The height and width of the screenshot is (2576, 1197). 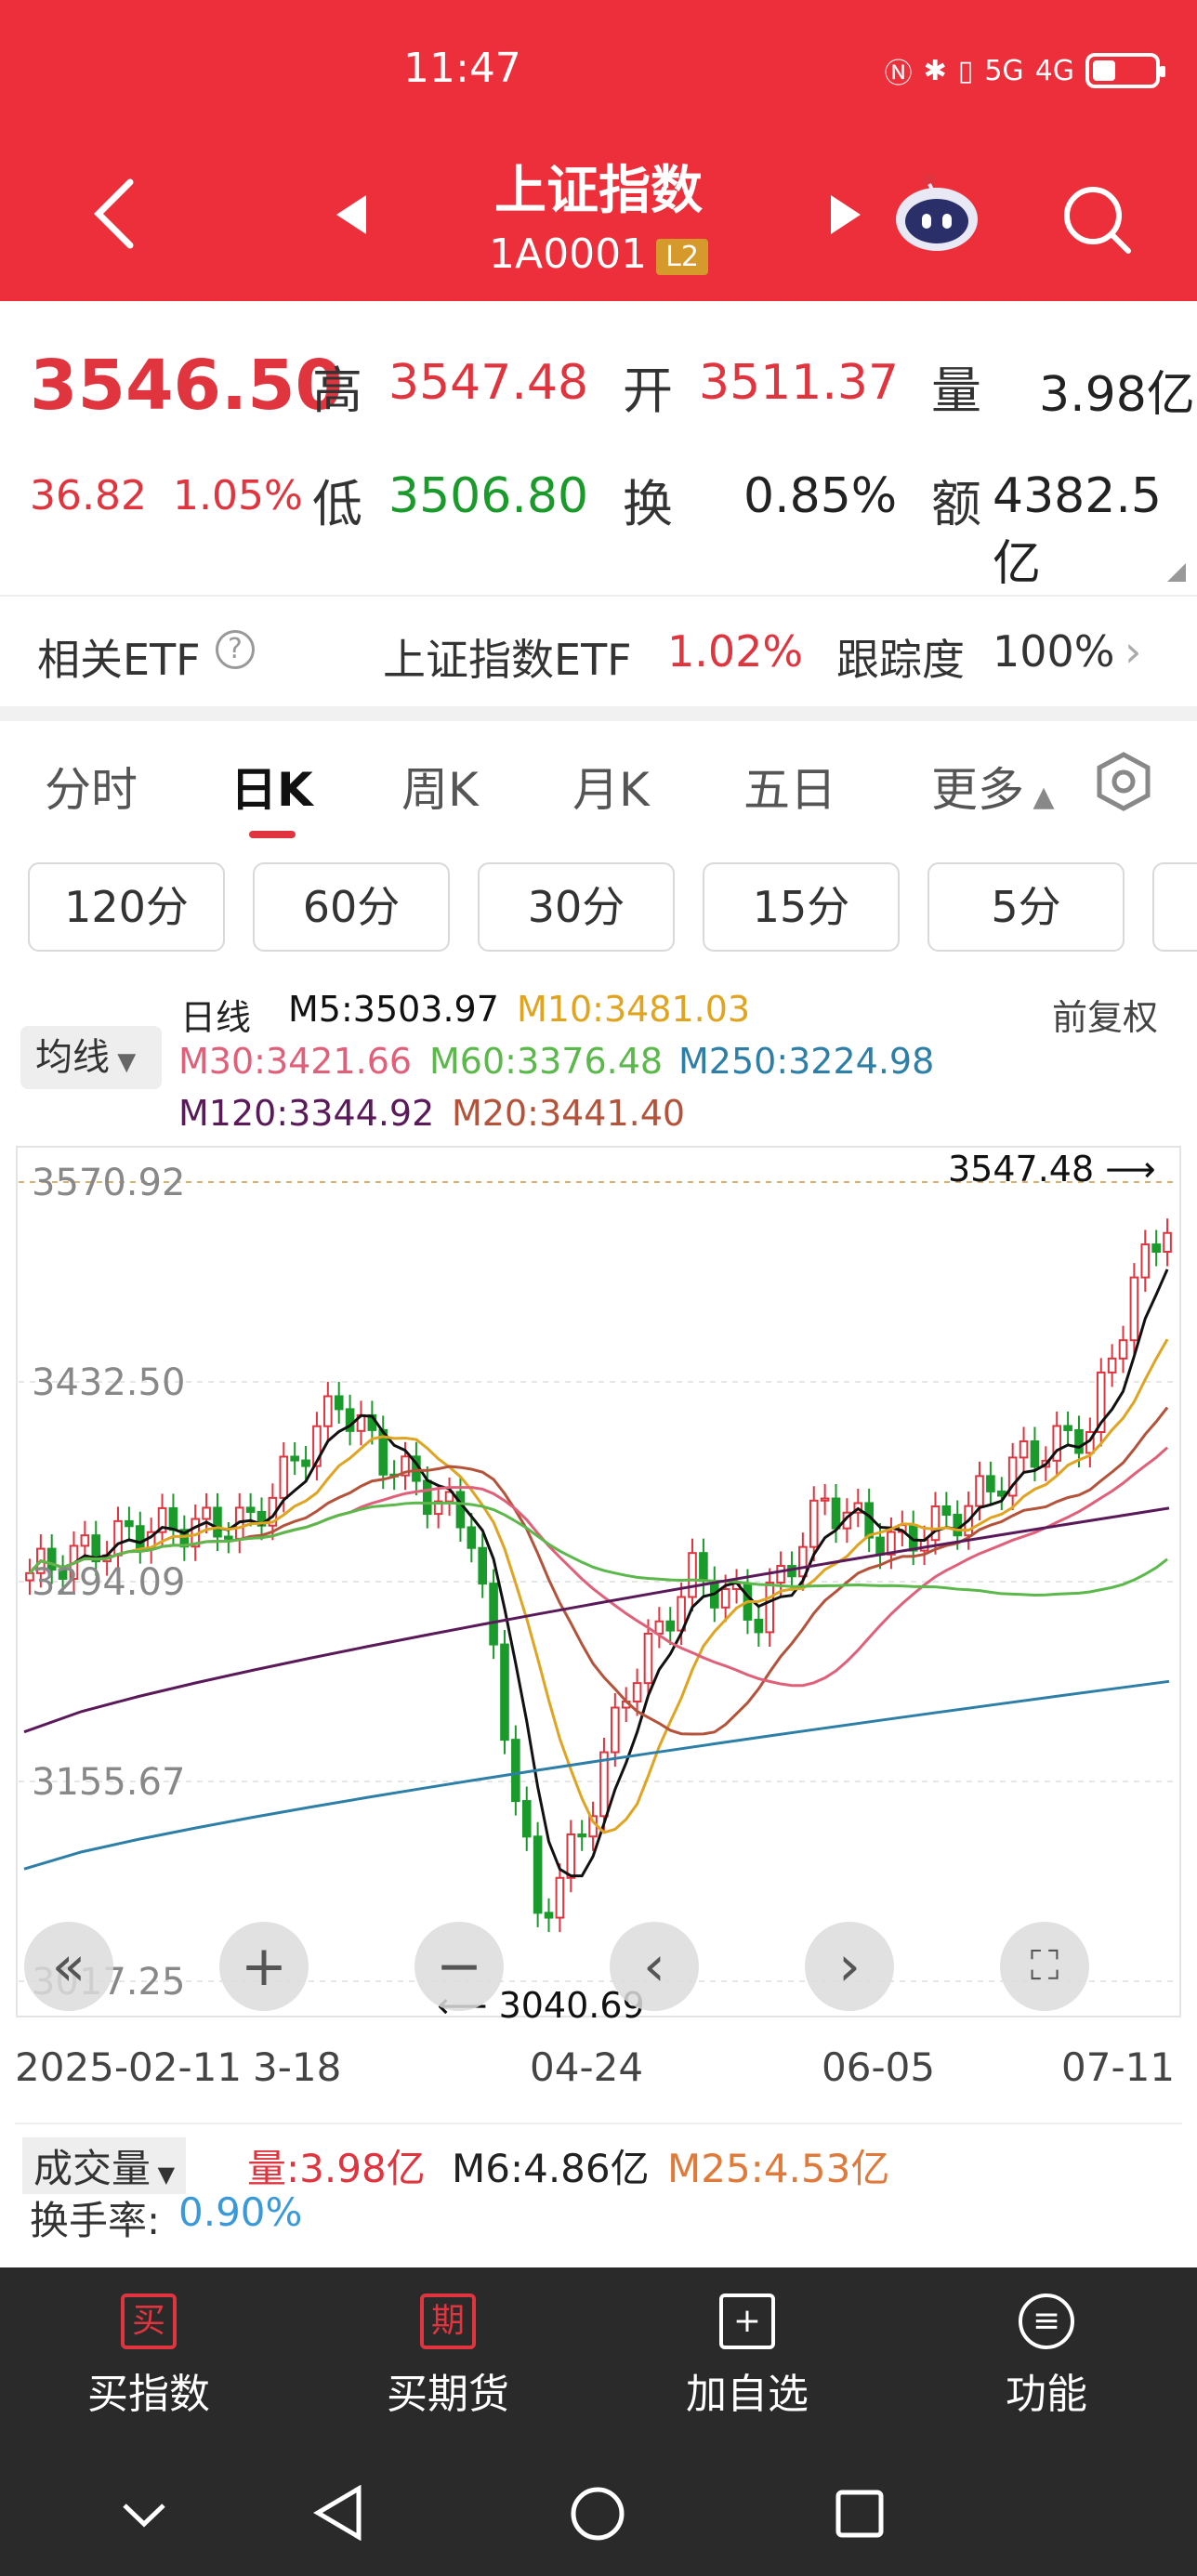 I want to click on menu-icon: ≡, so click(x=1046, y=2321).